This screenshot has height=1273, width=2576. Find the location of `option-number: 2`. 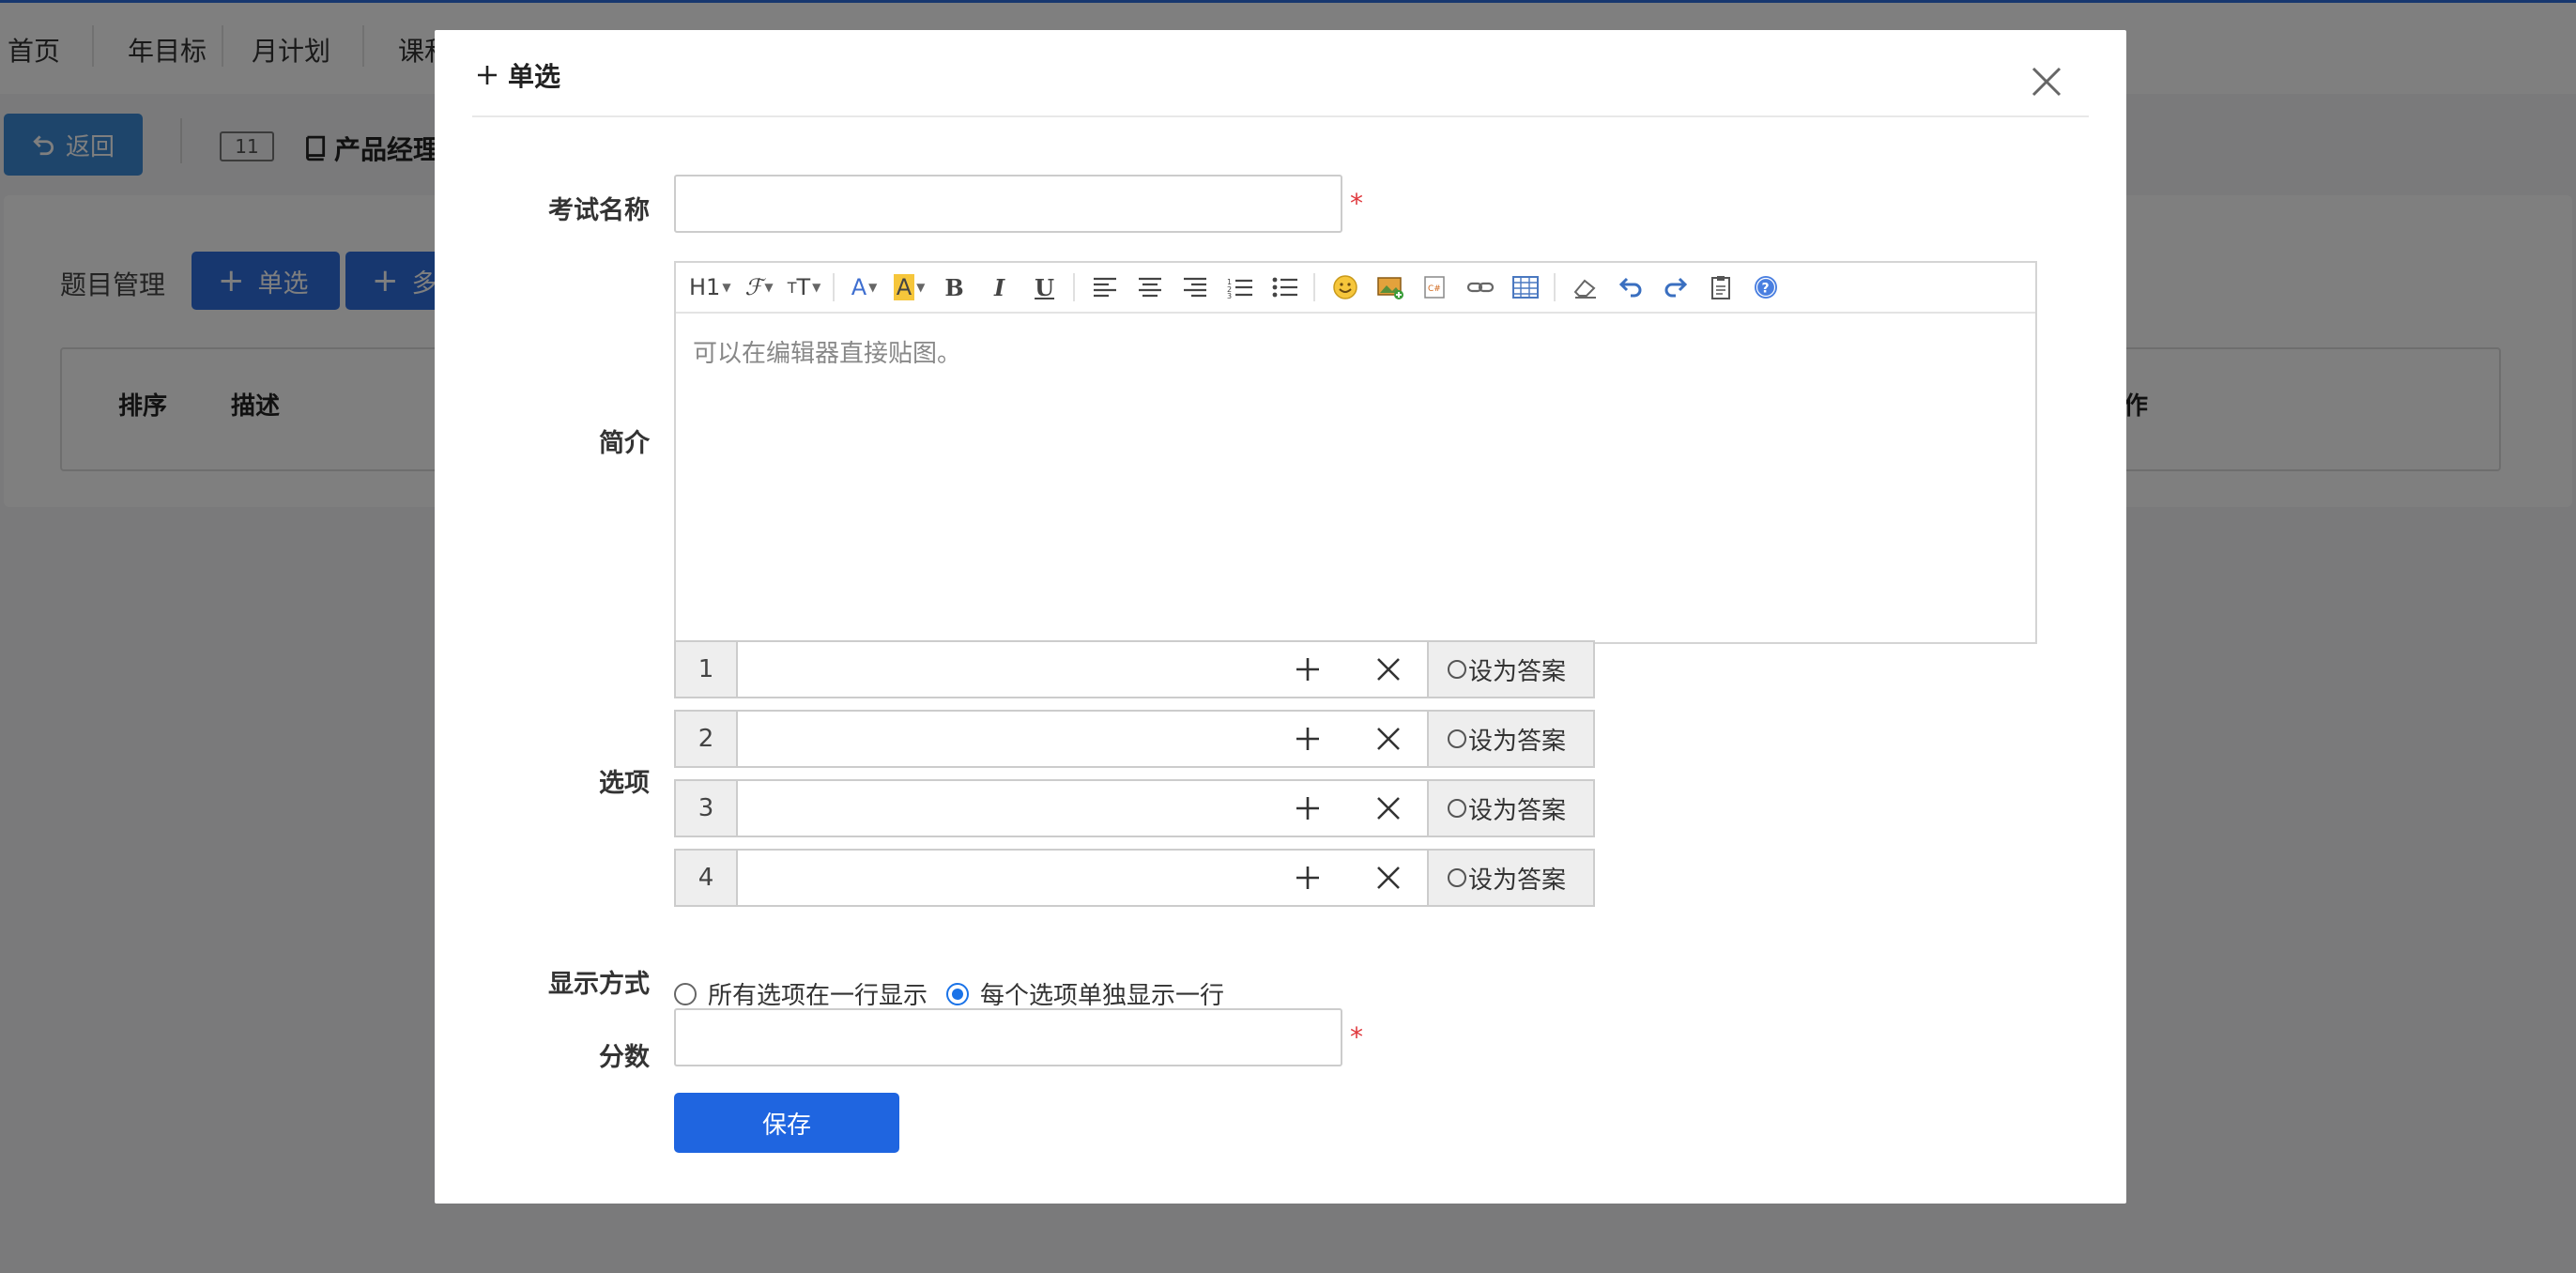

option-number: 2 is located at coordinates (706, 739).